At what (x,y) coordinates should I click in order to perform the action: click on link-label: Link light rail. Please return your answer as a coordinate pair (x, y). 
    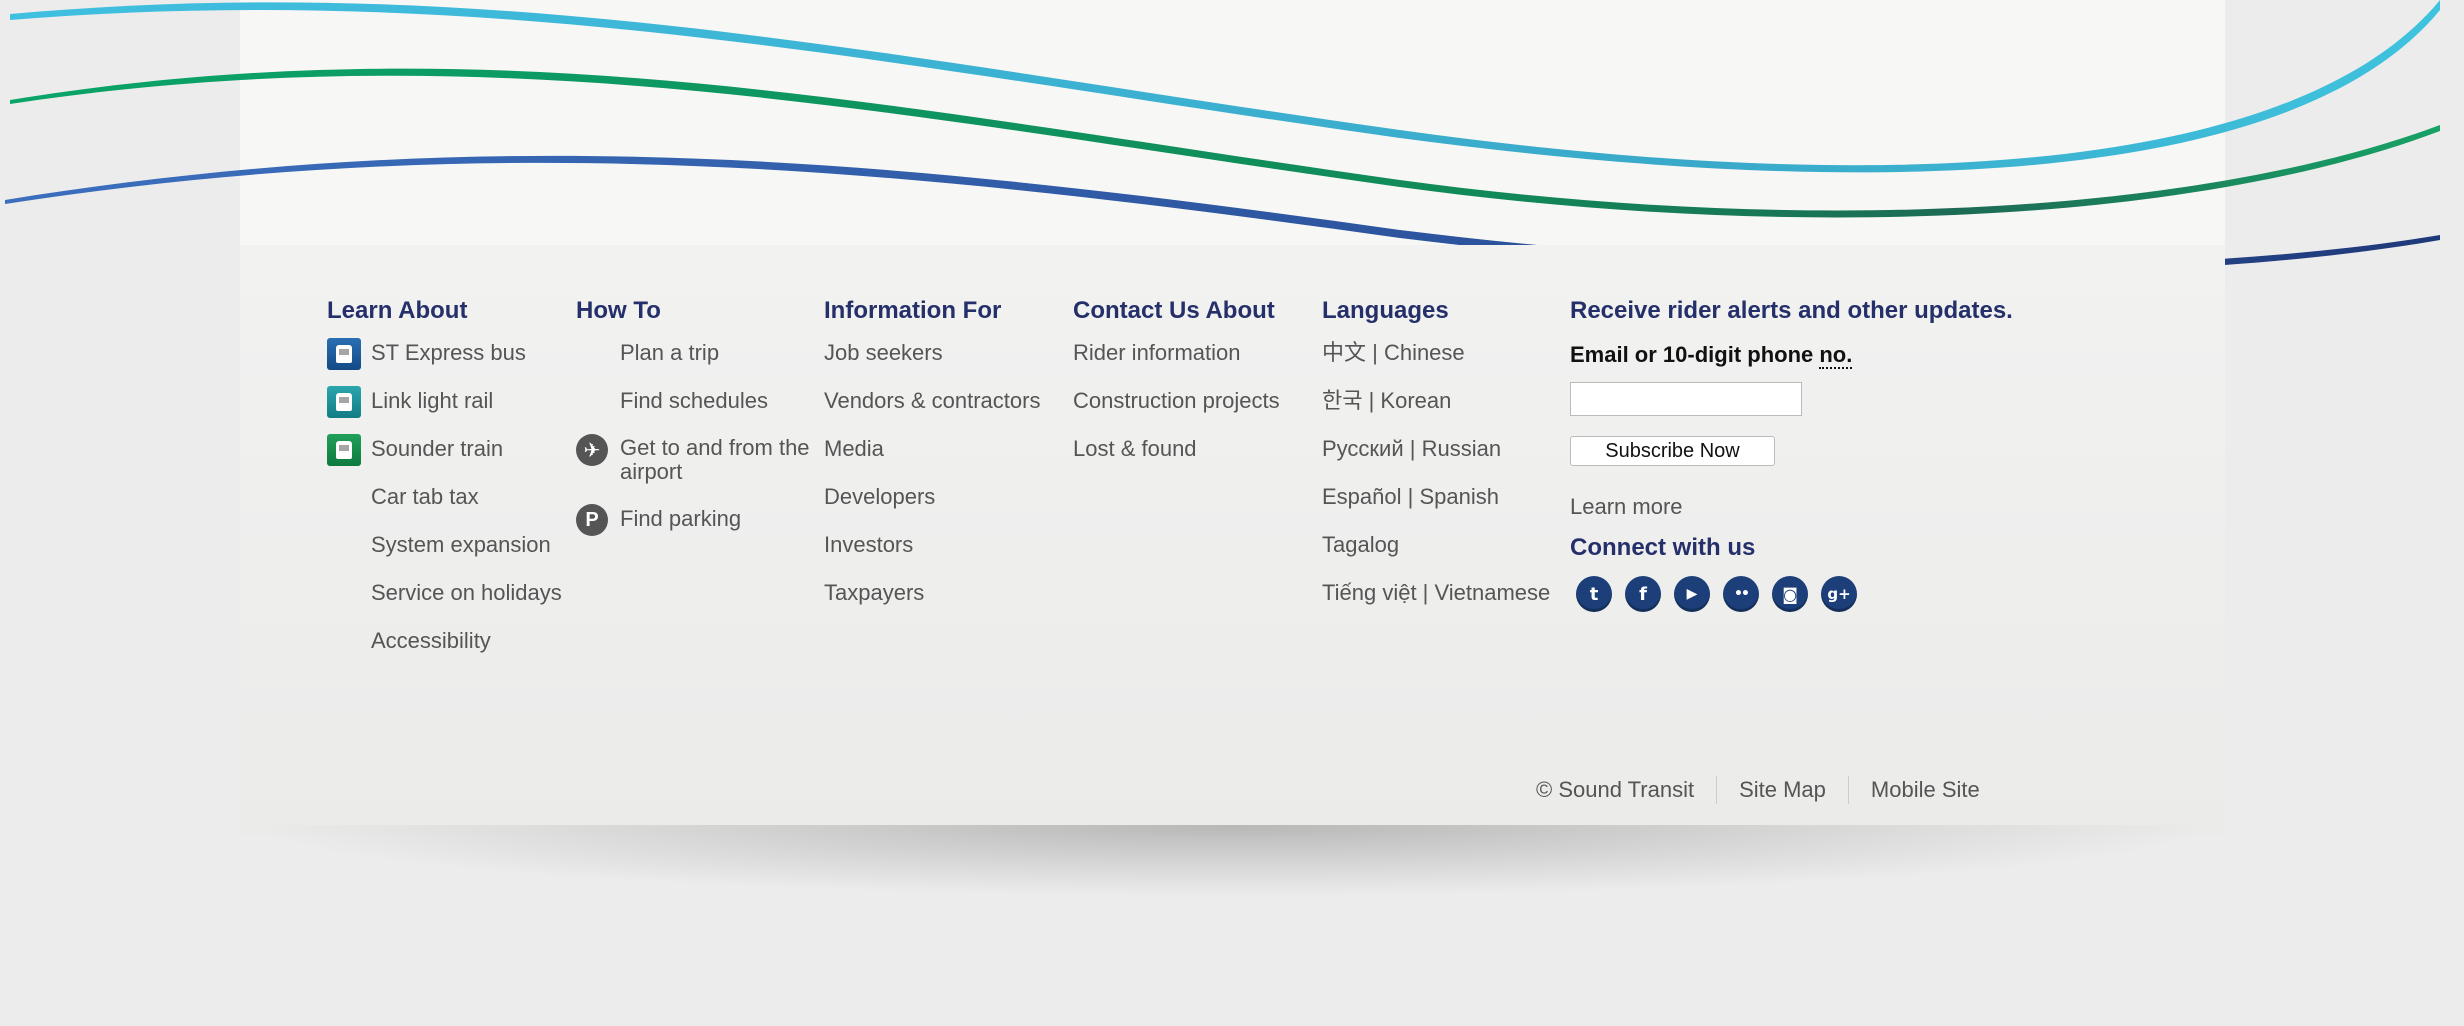
    Looking at the image, I should click on (432, 400).